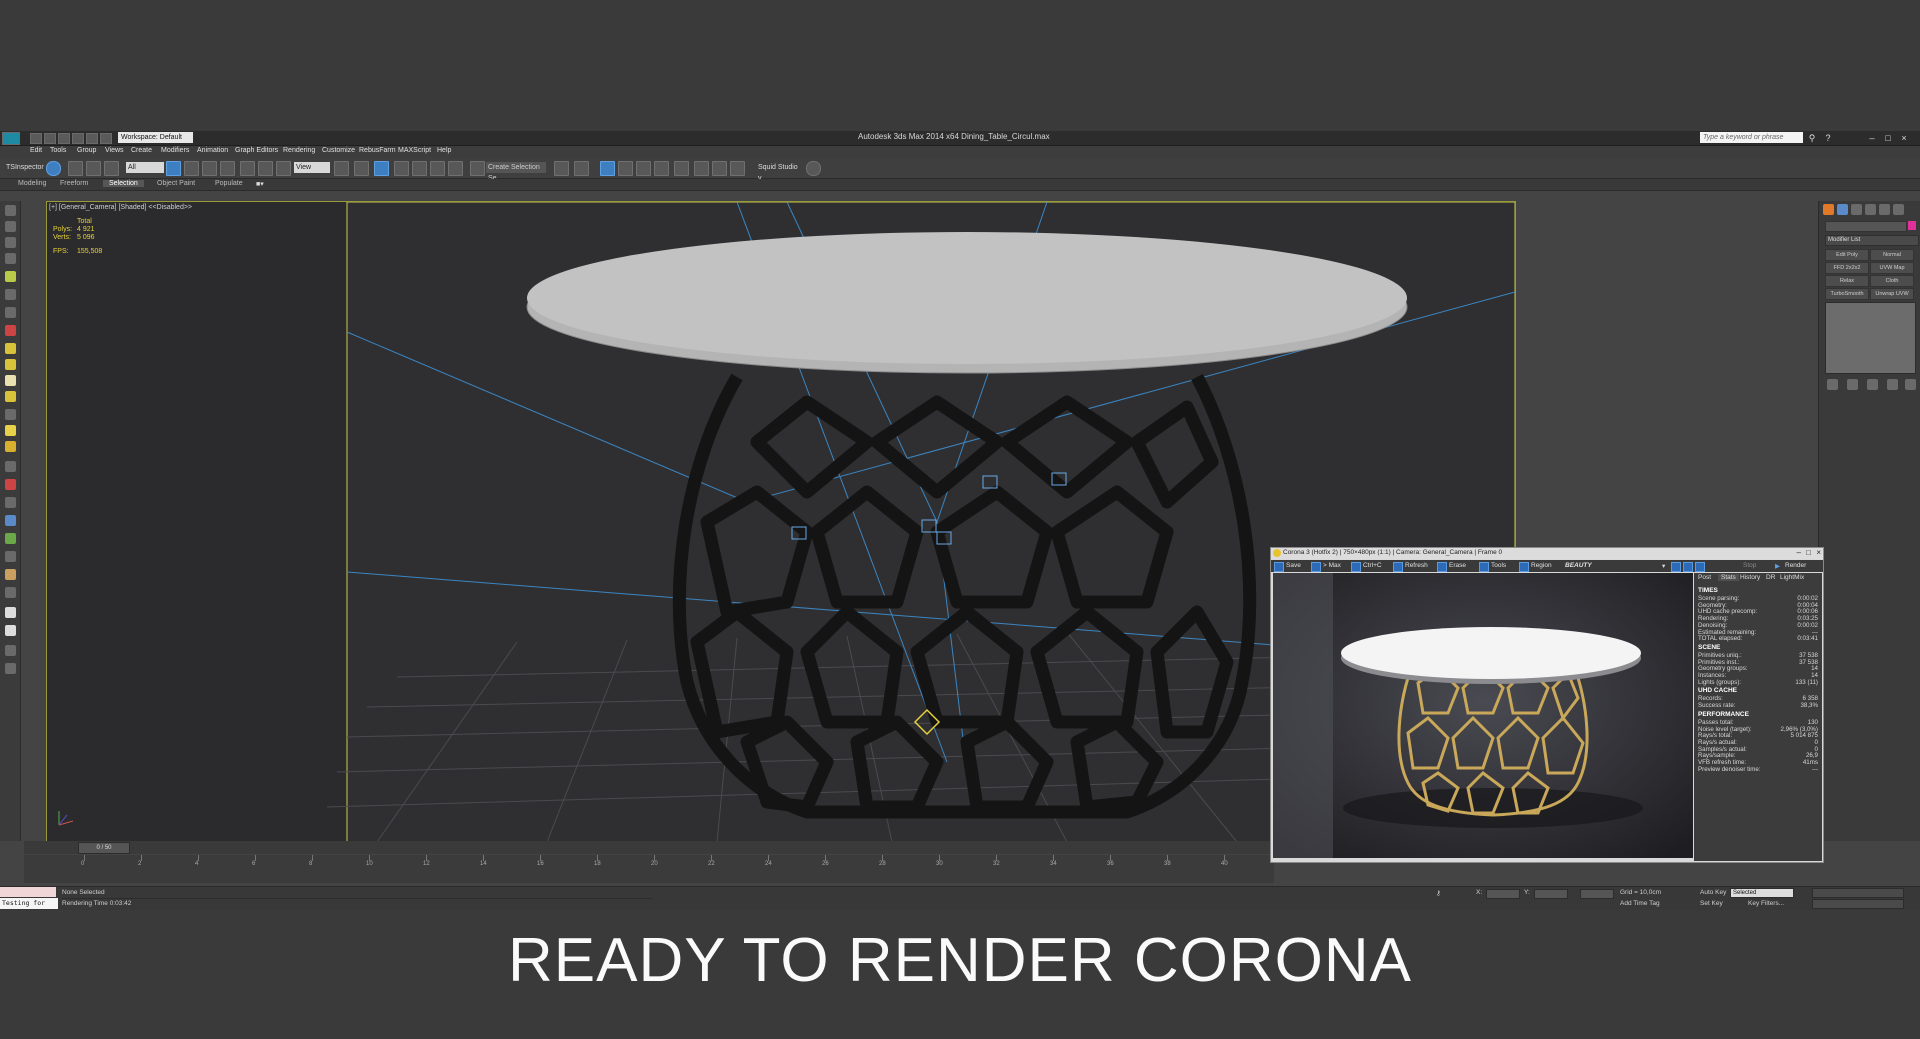 The image size is (1920, 1039). Describe the element at coordinates (607, 168) in the screenshot. I see `layer-manager-icon` at that location.